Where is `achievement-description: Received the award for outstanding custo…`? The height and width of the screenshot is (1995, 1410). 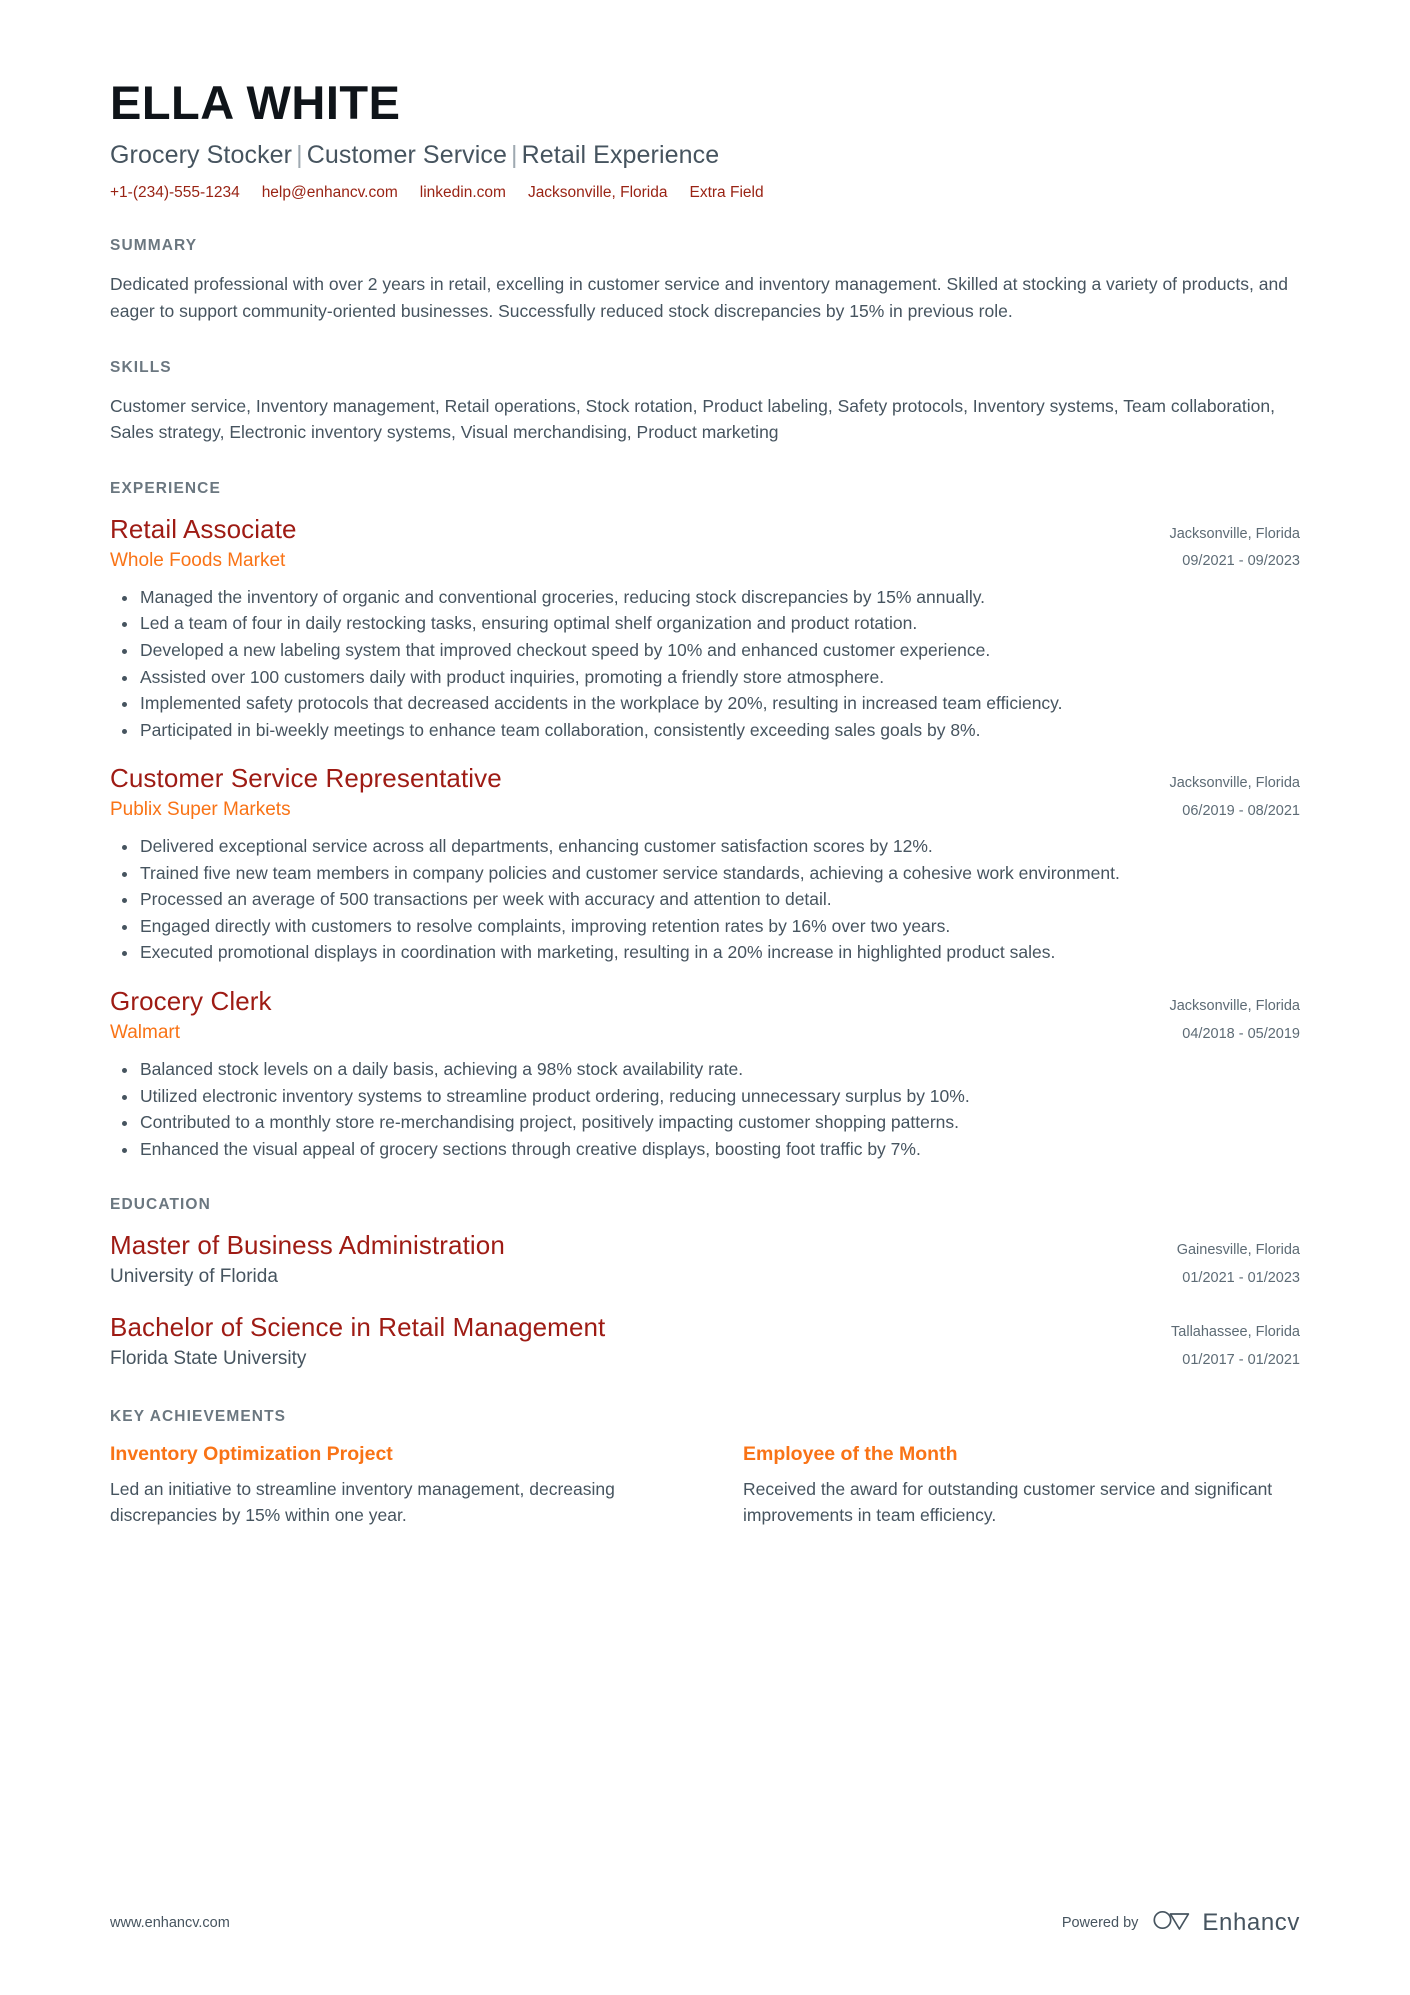 achievement-description: Received the award for outstanding custo… is located at coordinates (1008, 1502).